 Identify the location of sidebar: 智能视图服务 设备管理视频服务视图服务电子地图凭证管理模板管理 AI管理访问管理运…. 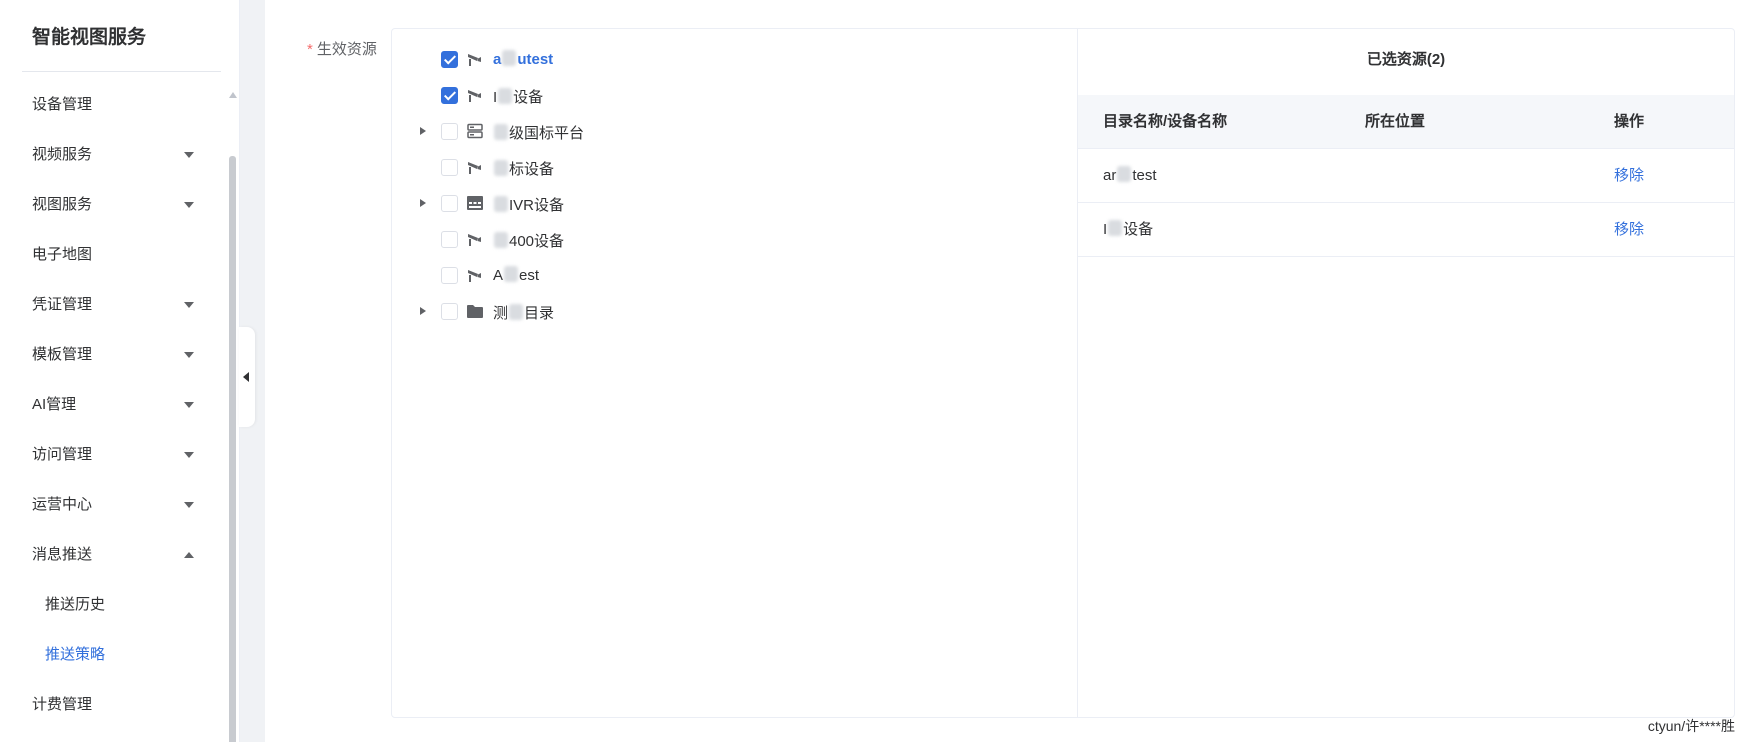
(120, 371).